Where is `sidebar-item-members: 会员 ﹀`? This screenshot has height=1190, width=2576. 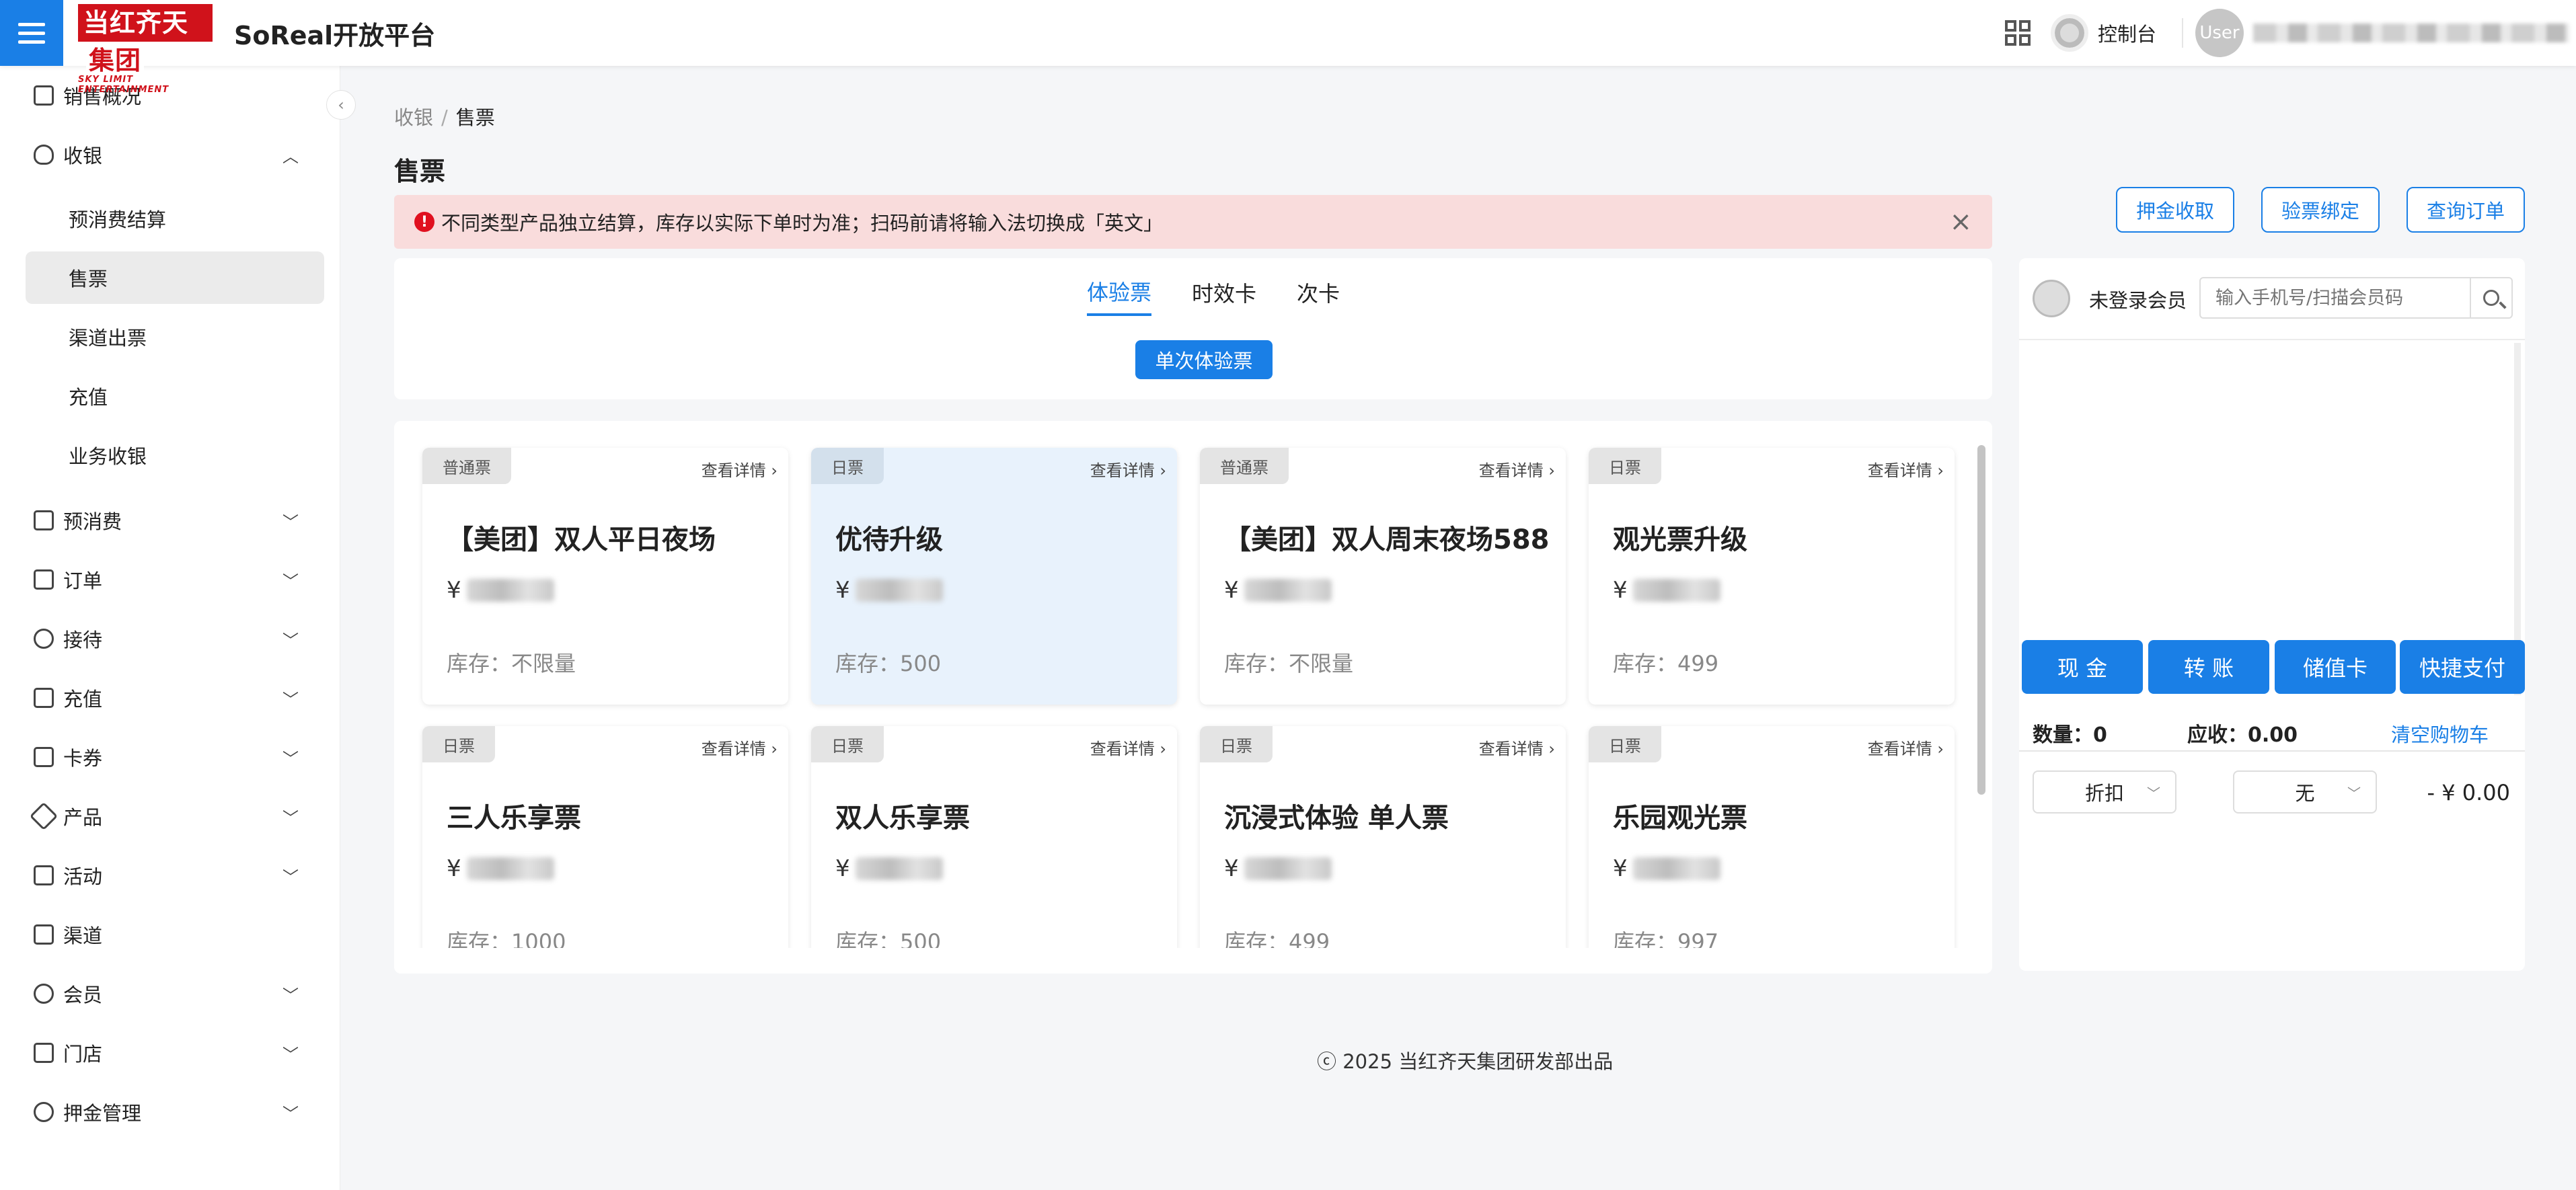
sidebar-item-members: 会员 ﹀ is located at coordinates (170, 994).